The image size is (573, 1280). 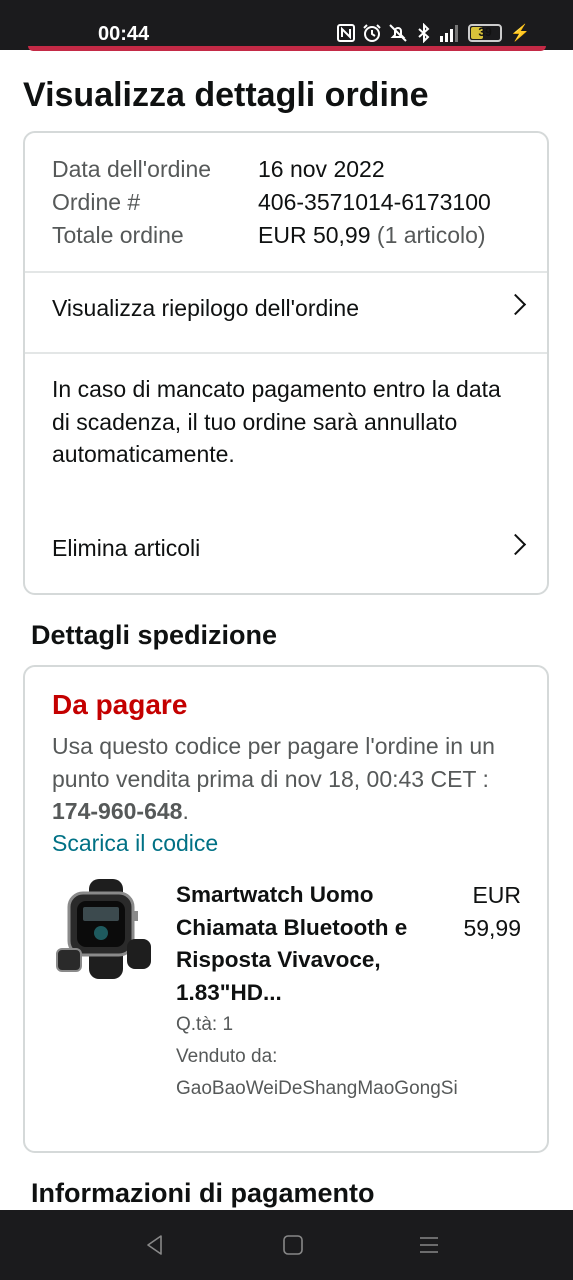 I want to click on shipping-section-title: Dettagli spedizione, so click(x=154, y=635).